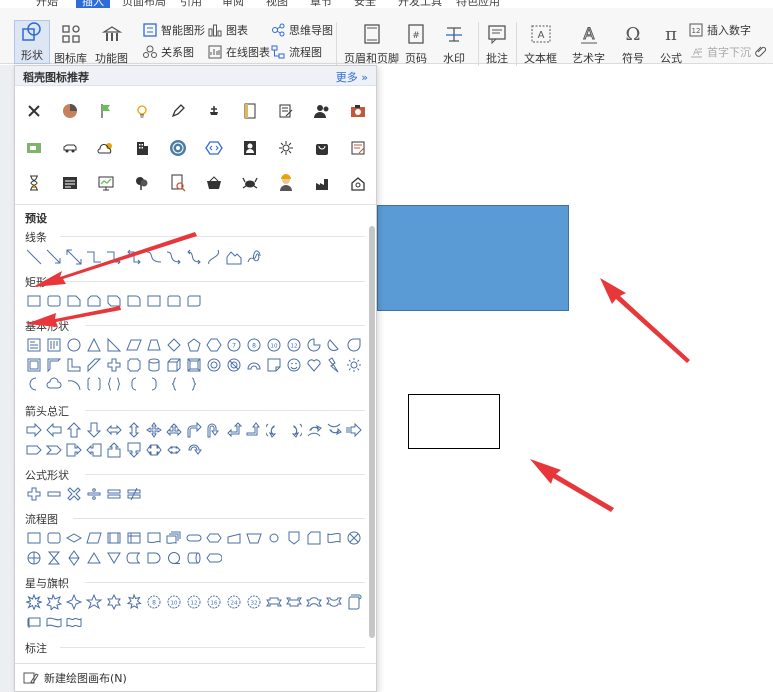 This screenshot has height=692, width=773. I want to click on tree-icon, so click(142, 183).